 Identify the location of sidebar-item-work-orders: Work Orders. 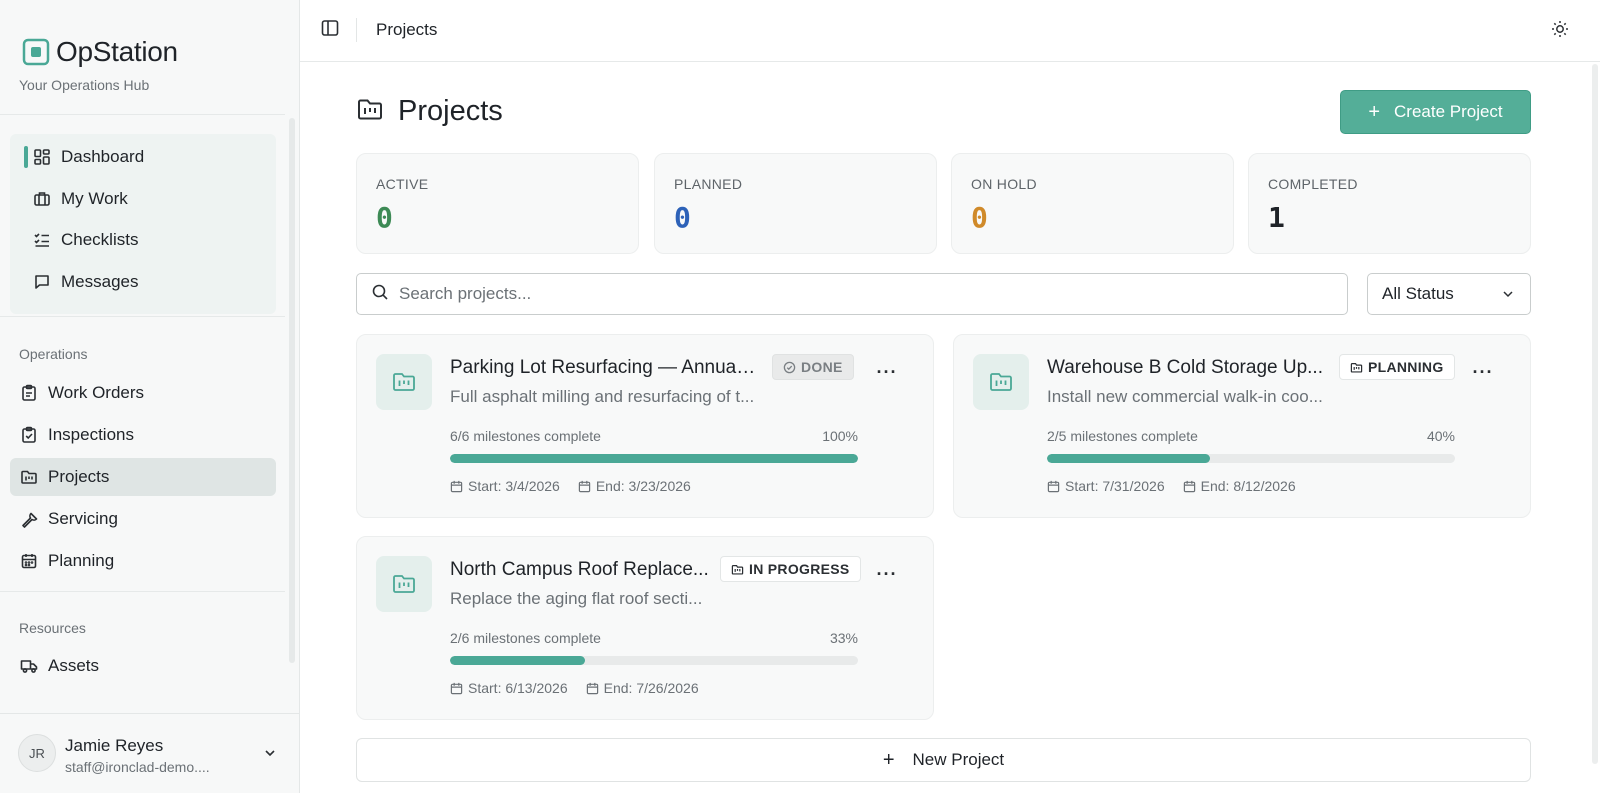
(143, 393).